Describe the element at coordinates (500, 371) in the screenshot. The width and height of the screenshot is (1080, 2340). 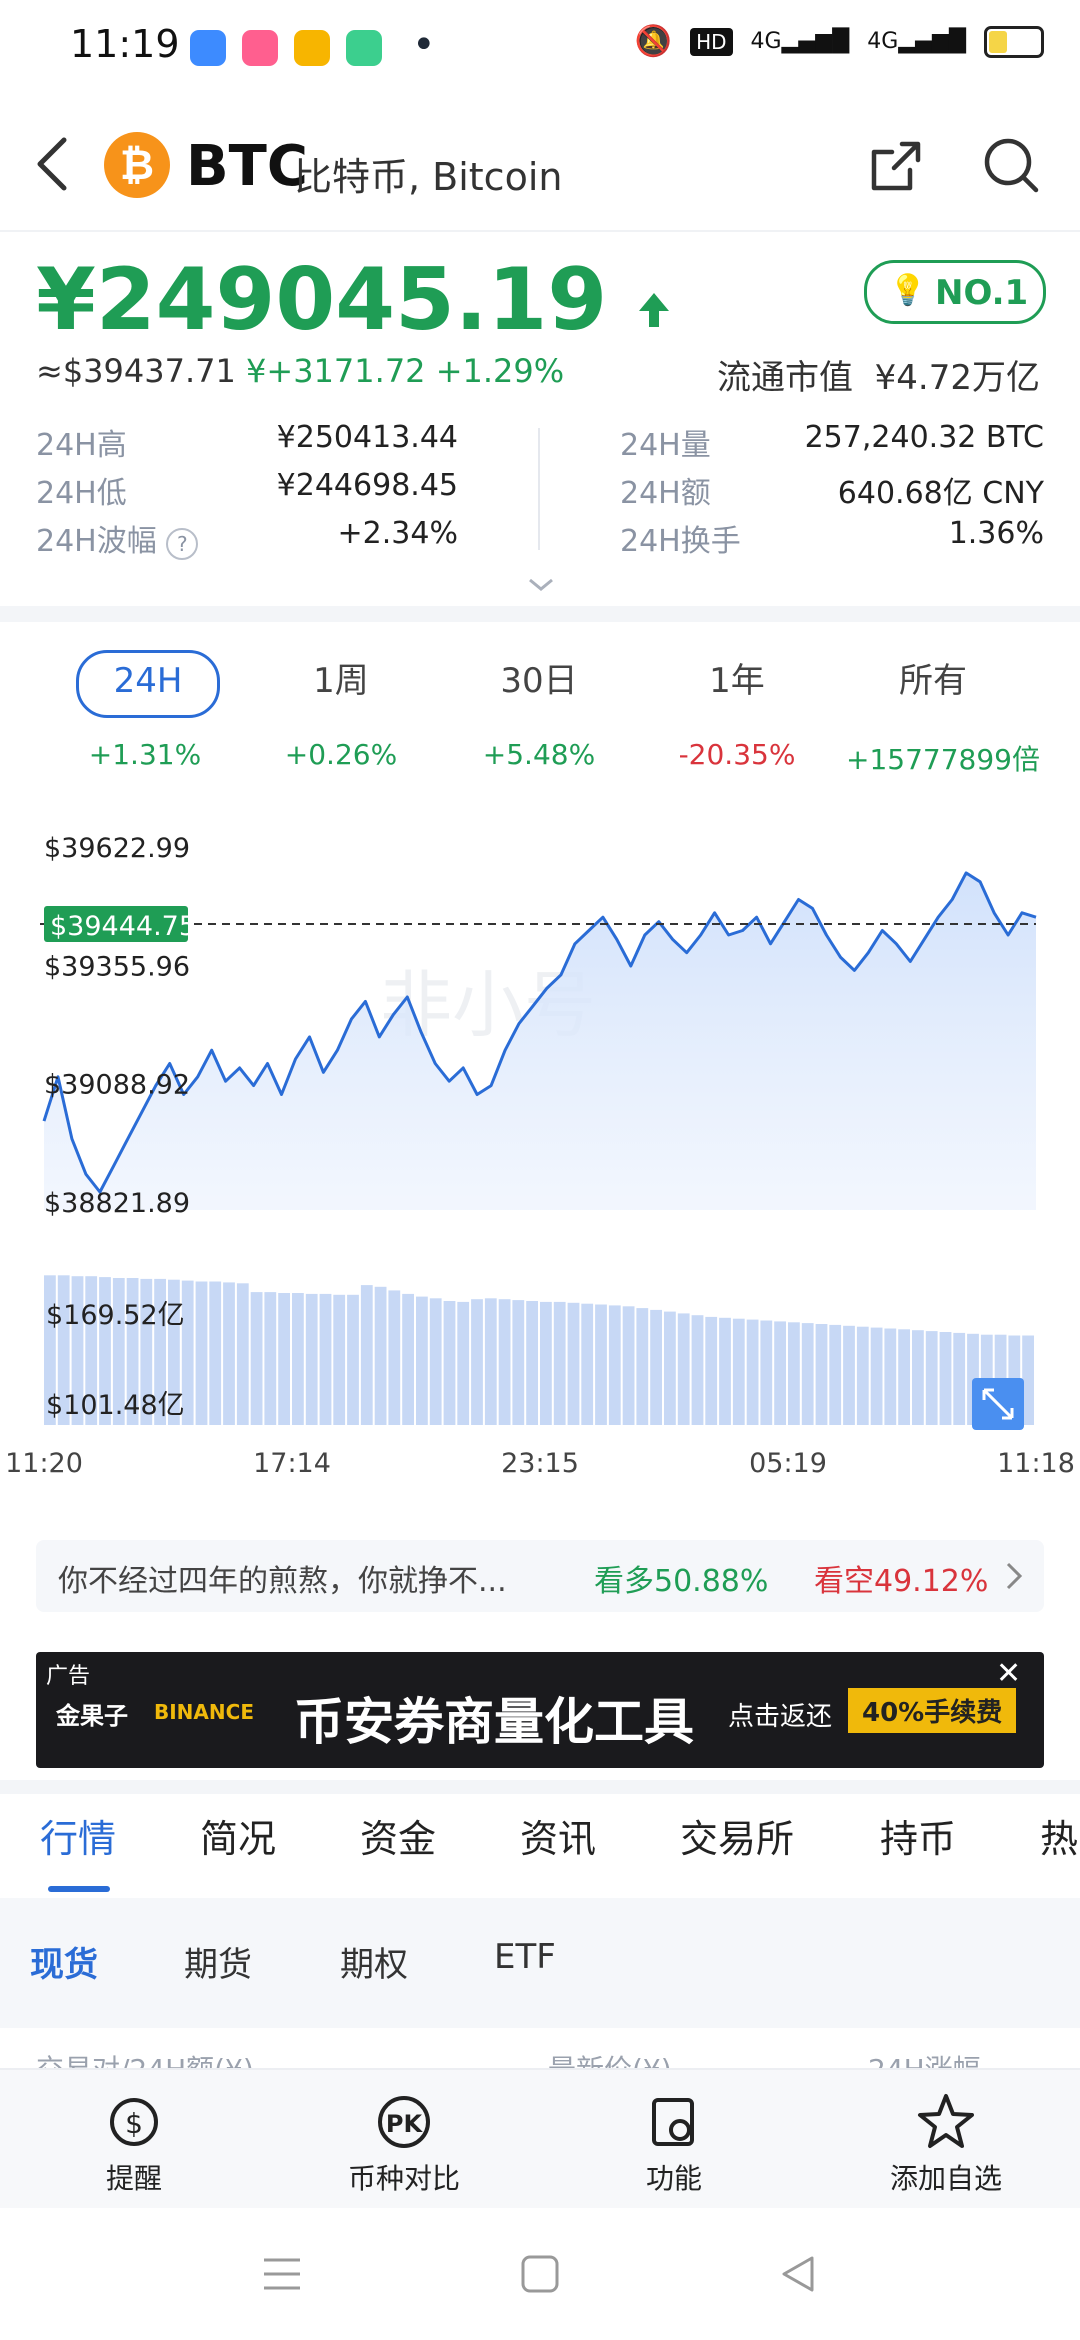
I see `change-pct: +1.29%` at that location.